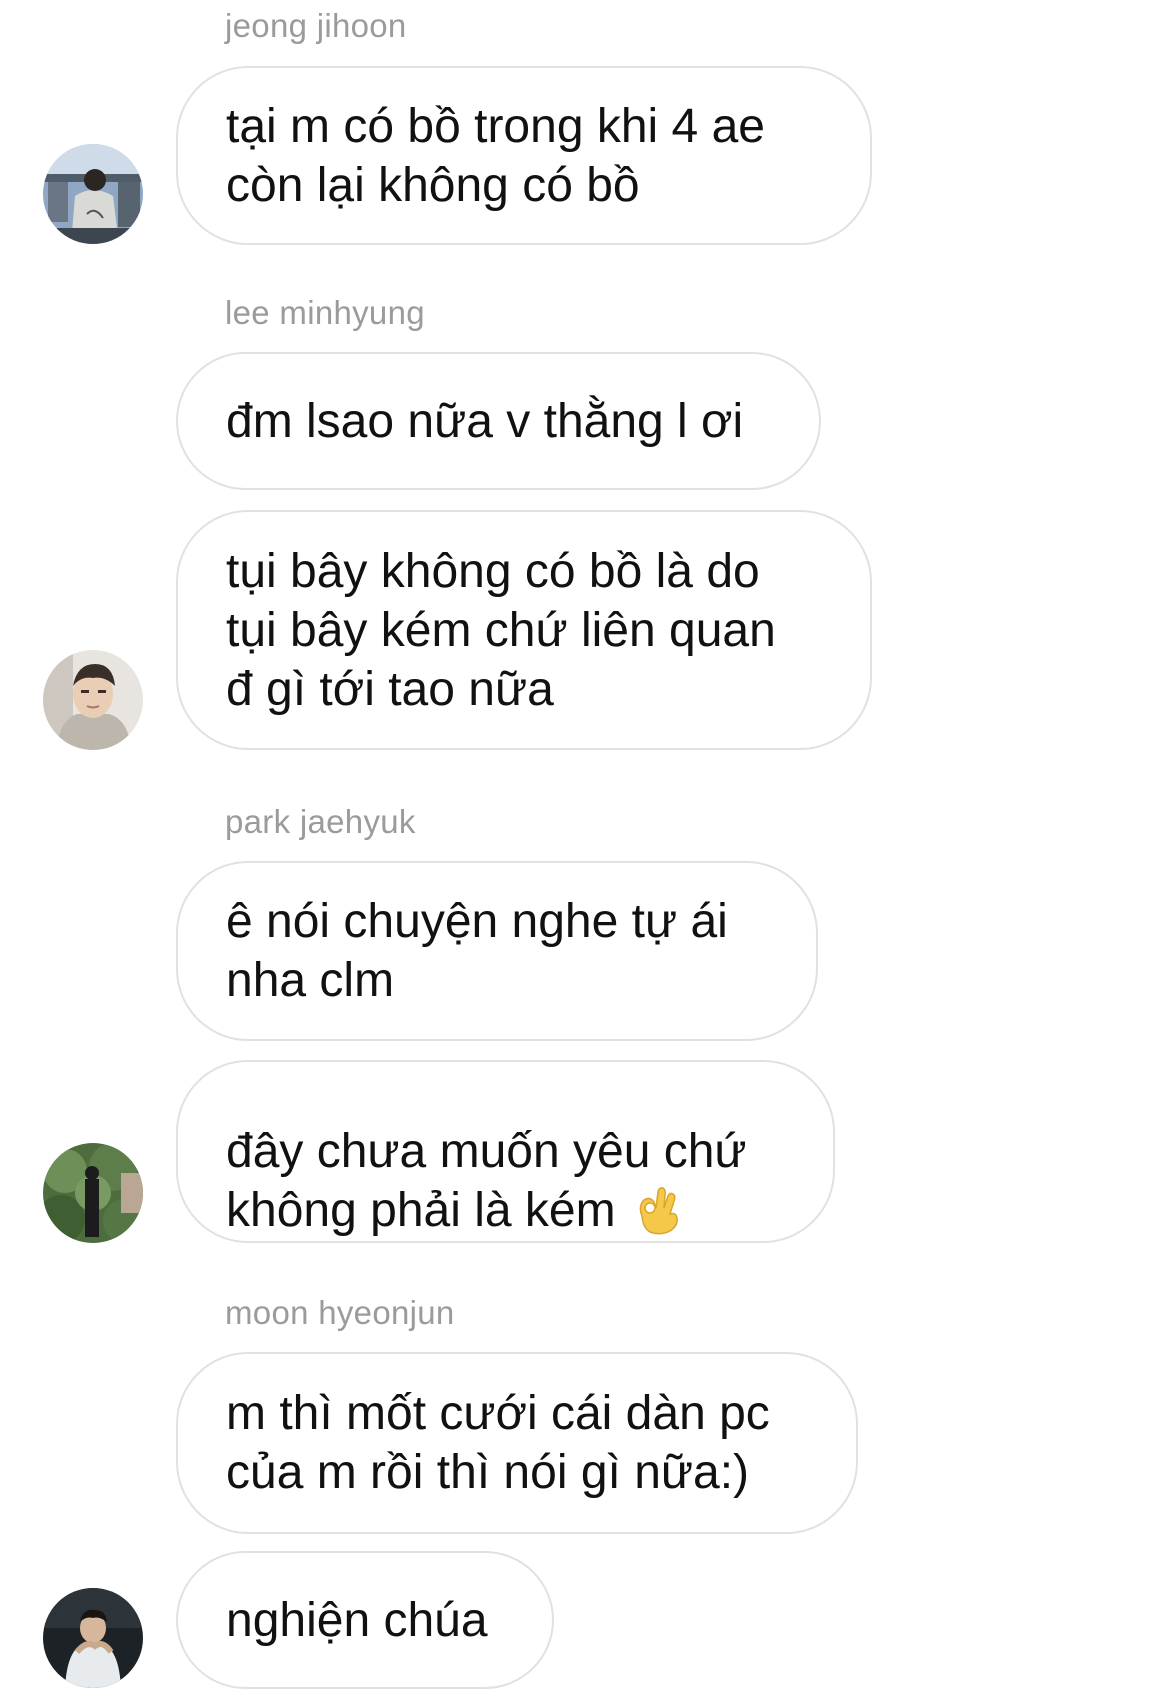 The image size is (1170, 1693). I want to click on message-bubble: đm lsao nữa v thằng l ơi, so click(498, 421).